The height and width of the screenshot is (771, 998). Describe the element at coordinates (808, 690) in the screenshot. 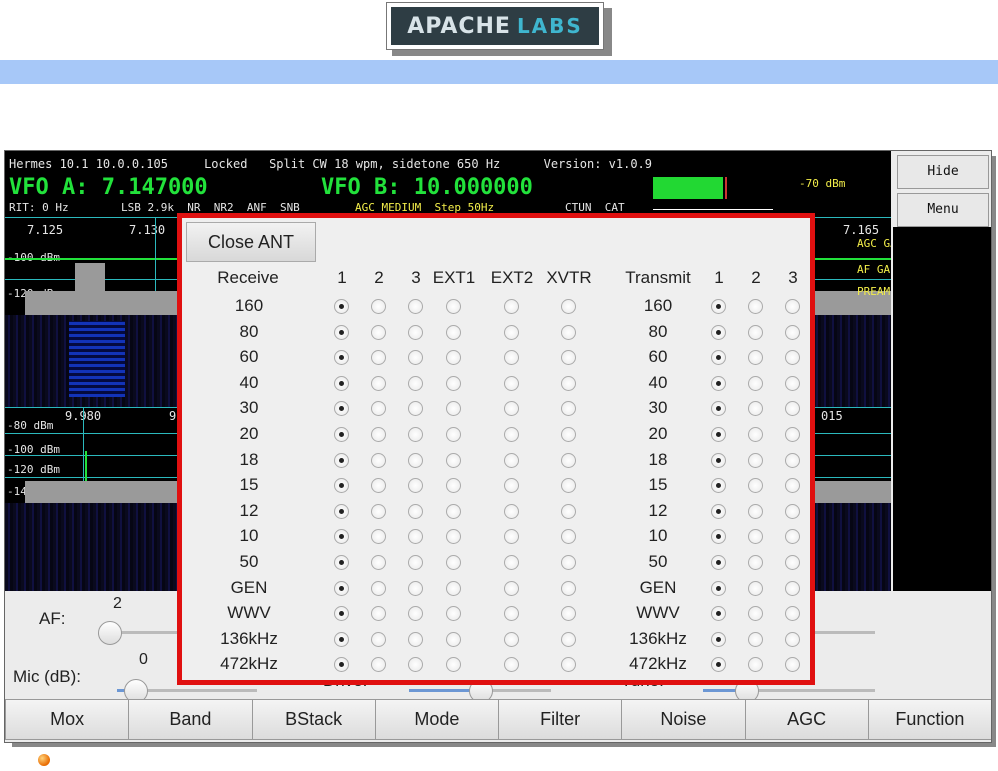

I see `tune-slider-track` at that location.